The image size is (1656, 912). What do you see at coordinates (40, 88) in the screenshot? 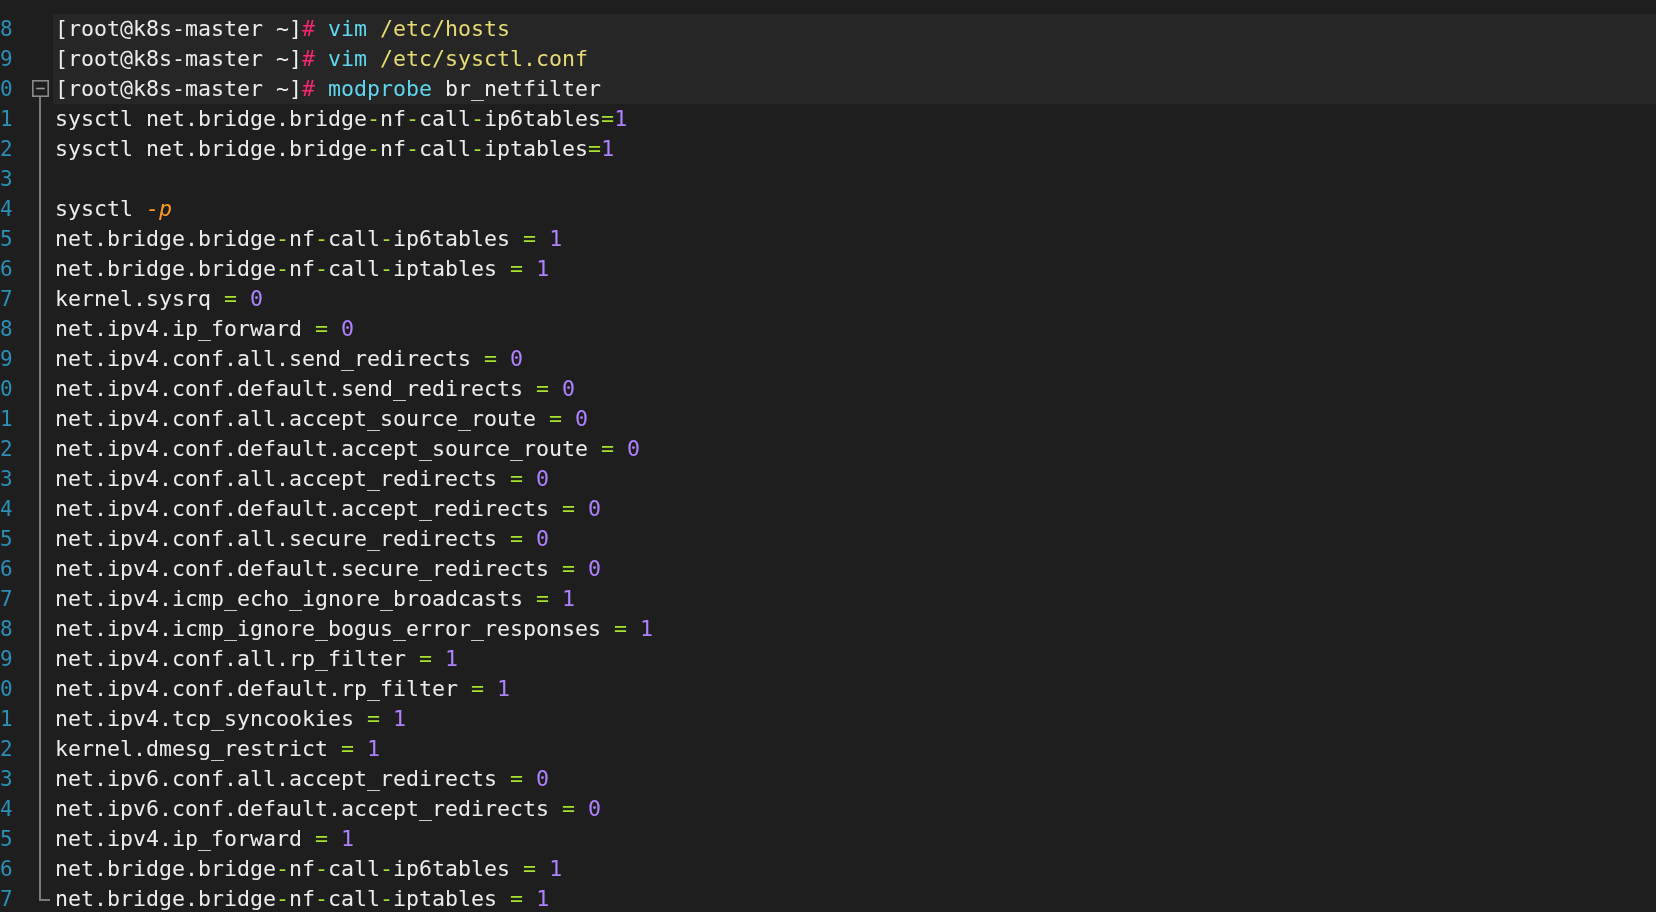
I see `collapse-icon` at bounding box center [40, 88].